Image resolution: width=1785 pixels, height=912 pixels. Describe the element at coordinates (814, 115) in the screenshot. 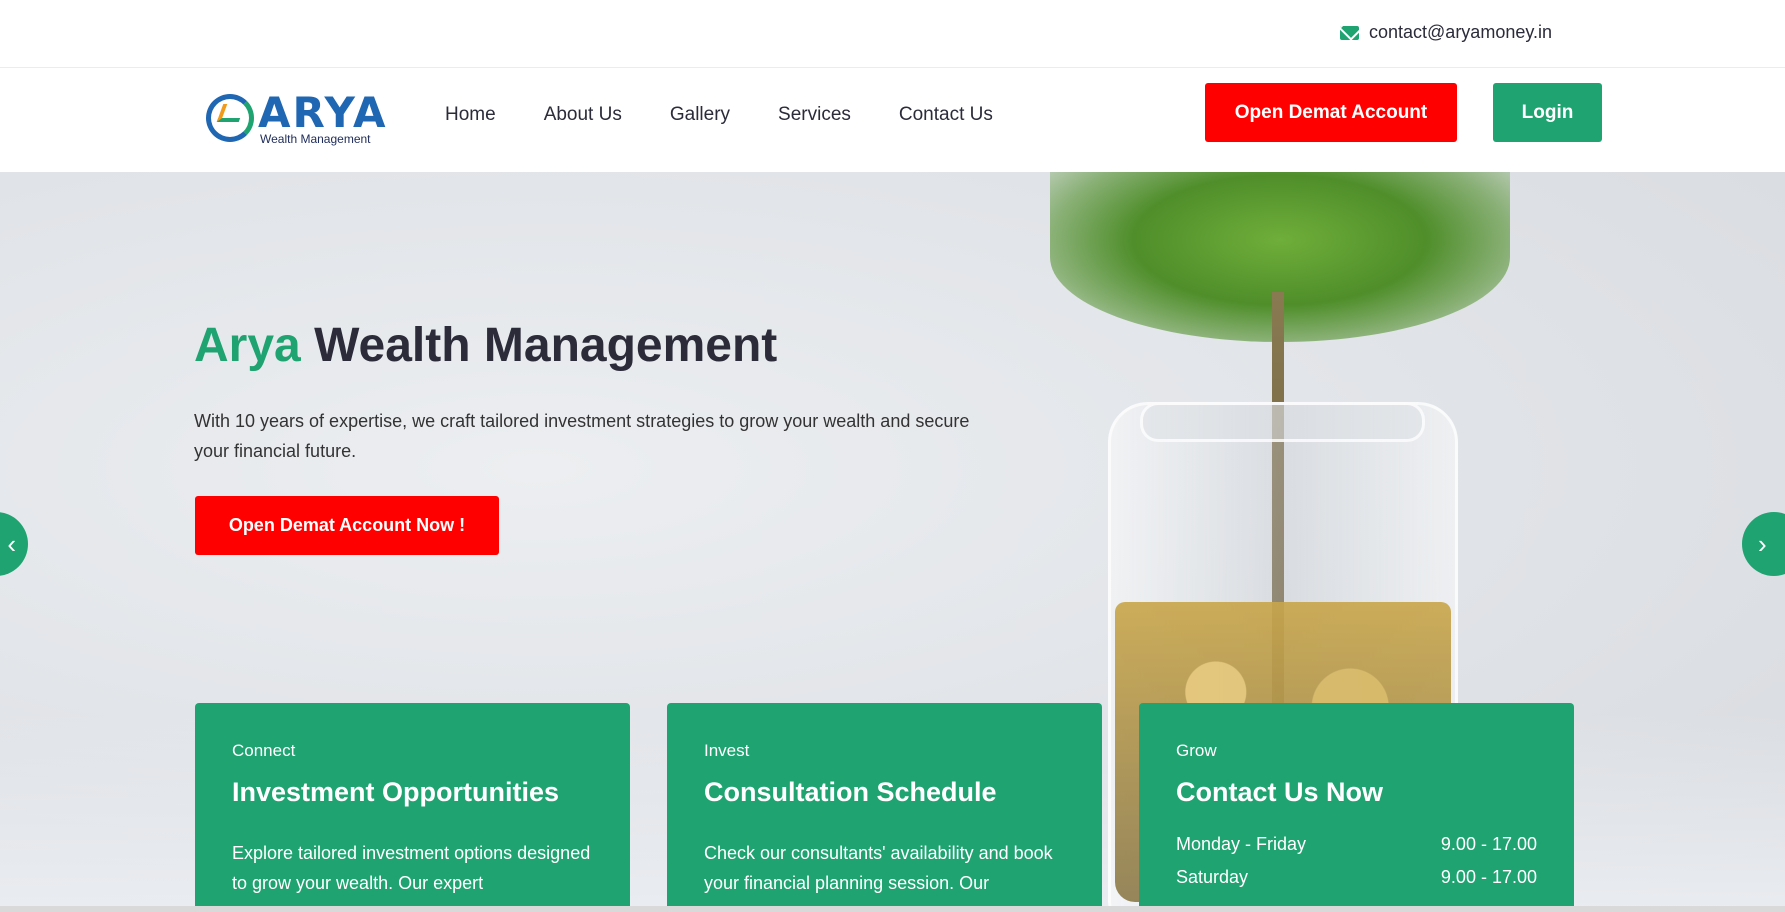

I see `nav-item-services: Services` at that location.